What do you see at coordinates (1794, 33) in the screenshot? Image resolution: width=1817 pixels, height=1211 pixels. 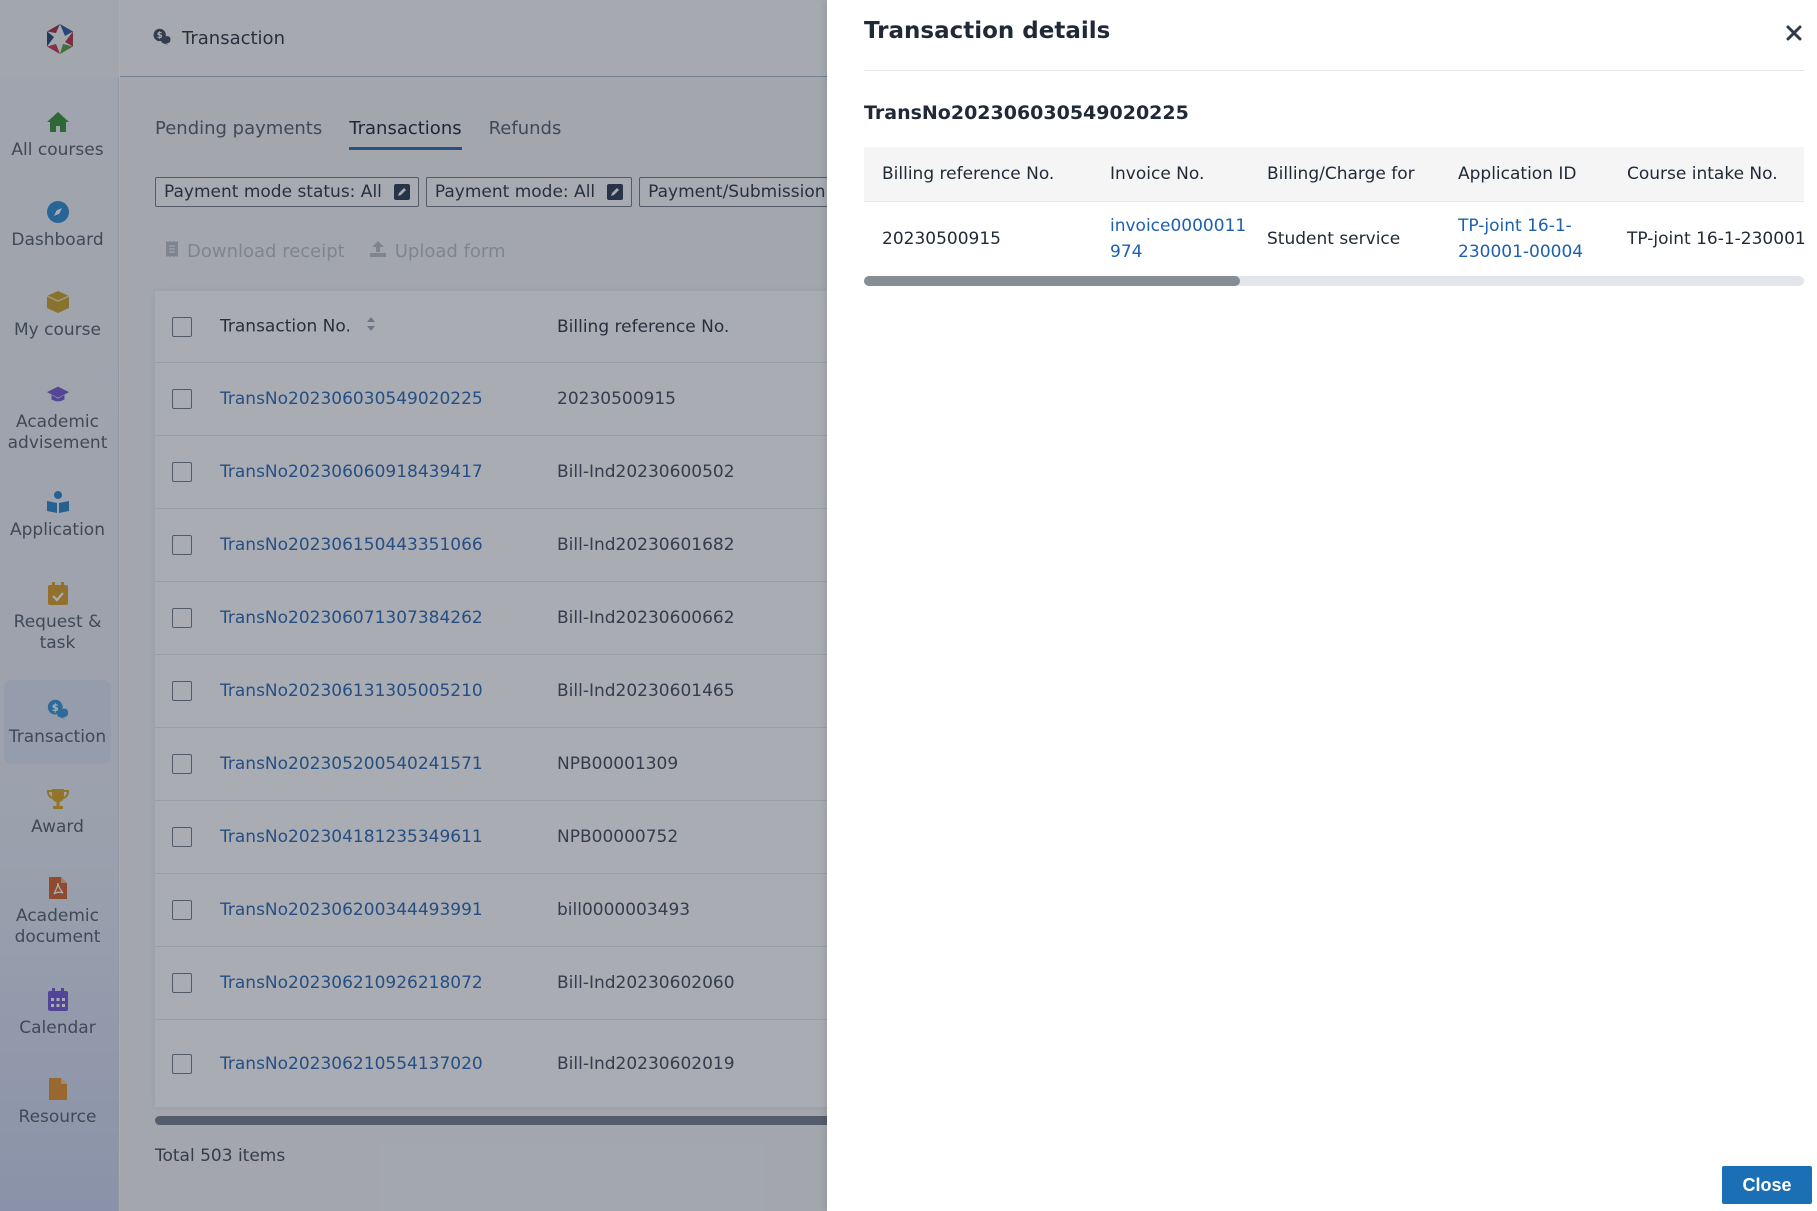 I see `close-icon` at bounding box center [1794, 33].